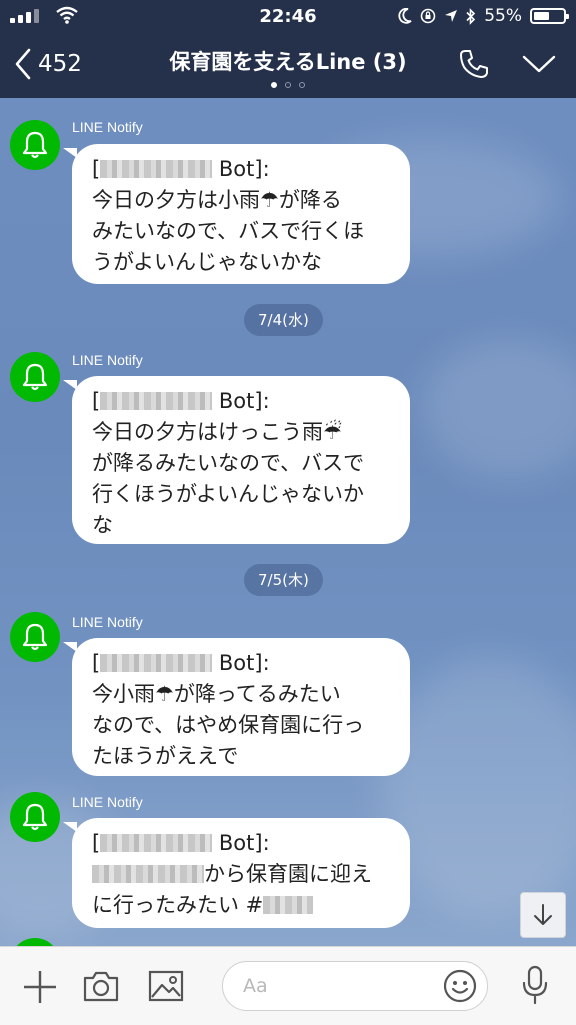 Image resolution: width=576 pixels, height=1025 pixels. Describe the element at coordinates (40, 987) in the screenshot. I see `plus-icon` at that location.